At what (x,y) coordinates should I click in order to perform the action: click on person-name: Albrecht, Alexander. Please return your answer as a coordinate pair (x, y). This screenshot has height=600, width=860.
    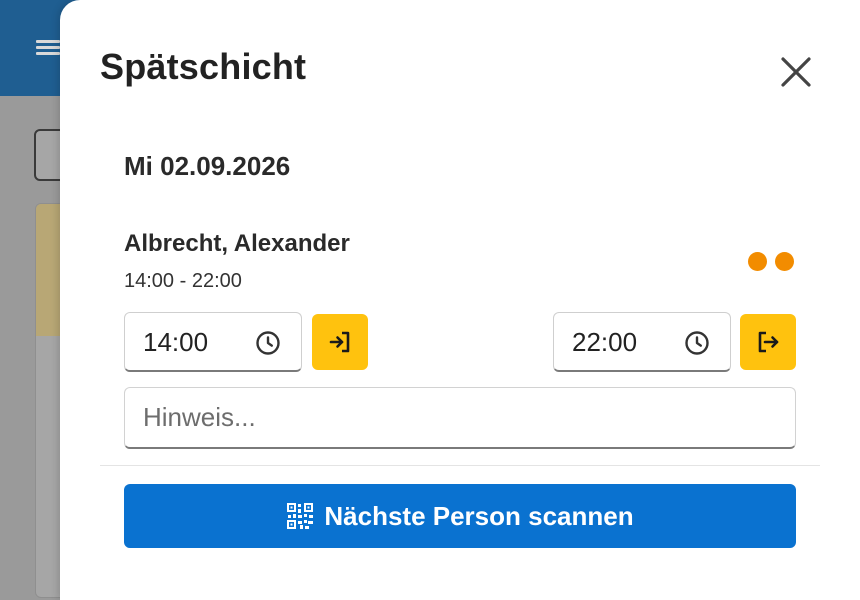
    Looking at the image, I should click on (237, 243).